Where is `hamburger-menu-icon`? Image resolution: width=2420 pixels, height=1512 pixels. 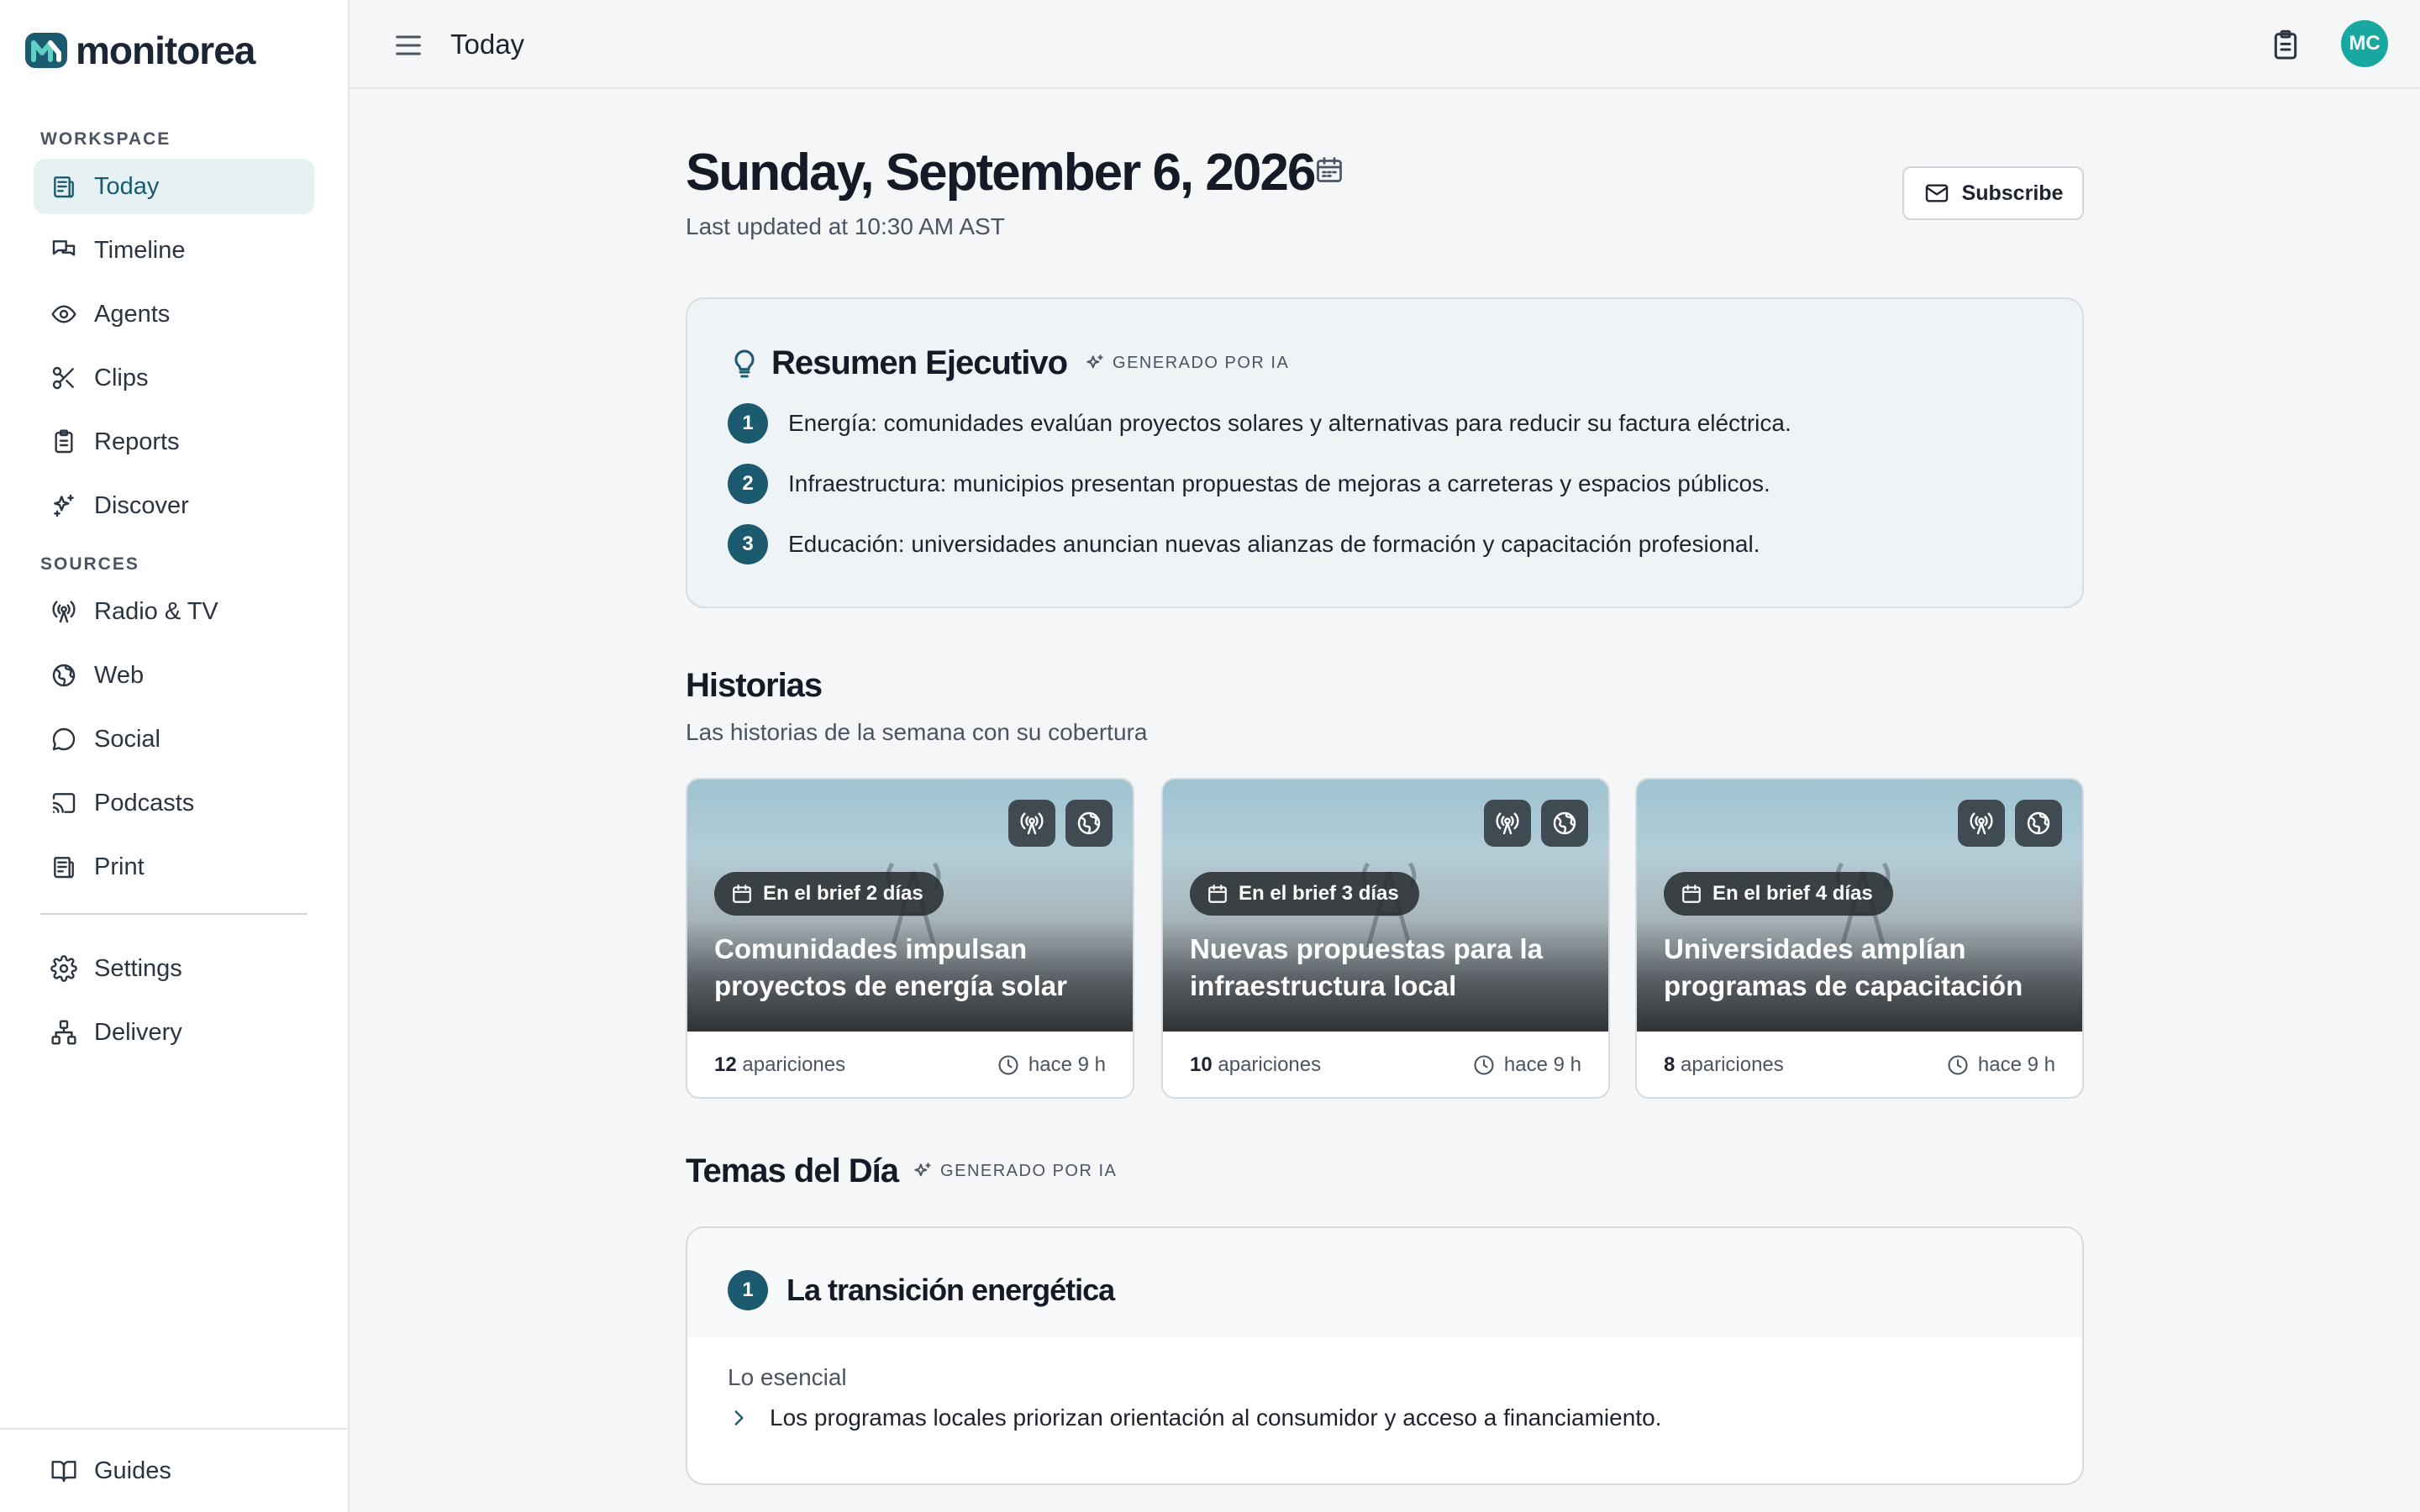
hamburger-menu-icon is located at coordinates (408, 45).